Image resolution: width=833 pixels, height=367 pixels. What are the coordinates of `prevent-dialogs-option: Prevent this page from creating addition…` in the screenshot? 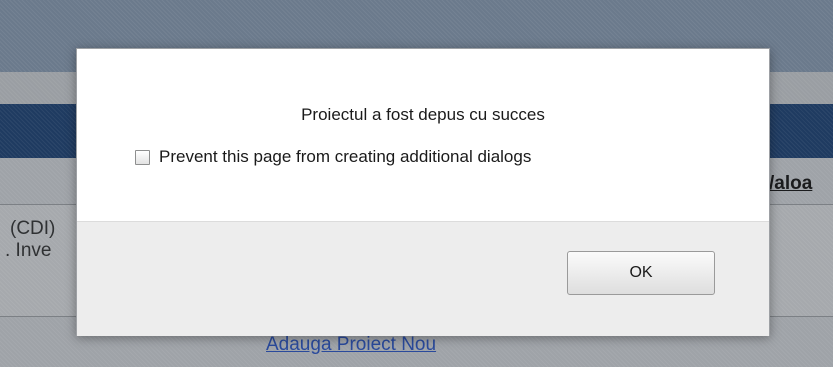 It's located at (333, 157).